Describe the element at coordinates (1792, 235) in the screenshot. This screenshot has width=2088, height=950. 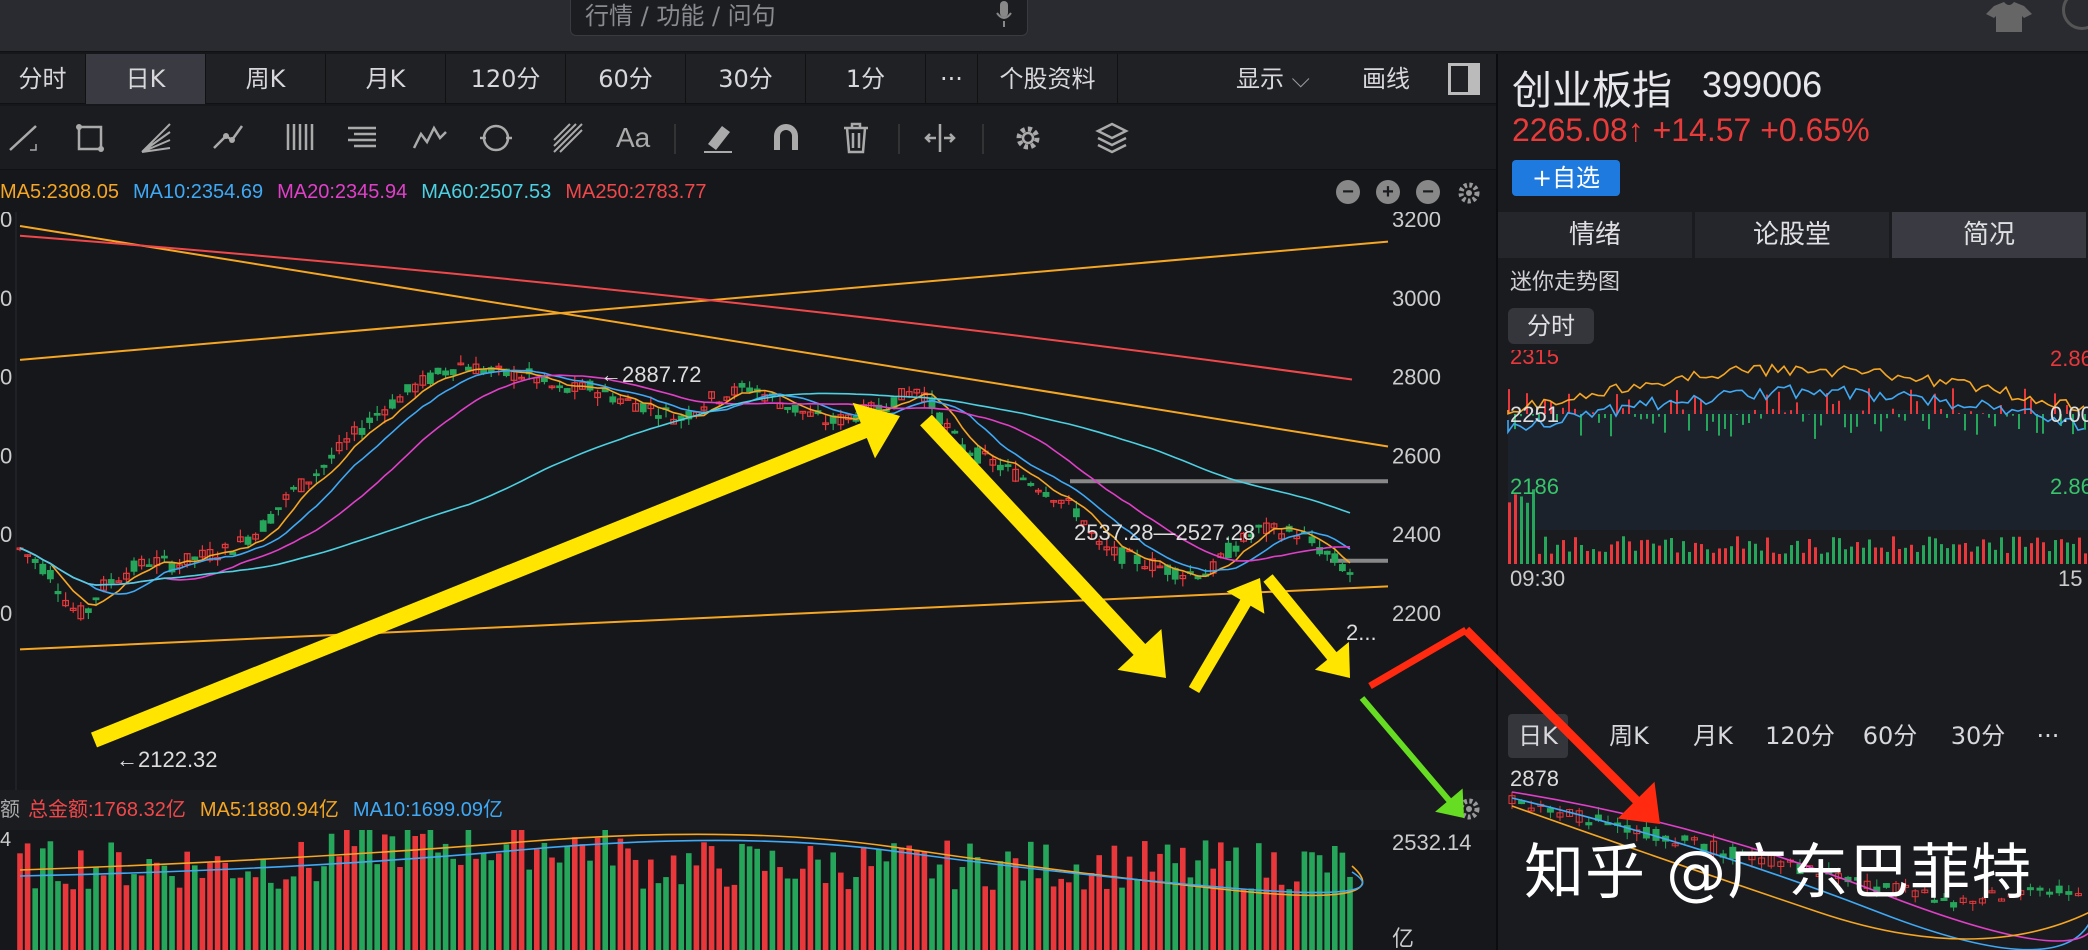
I see `panel-tab: 论股堂` at that location.